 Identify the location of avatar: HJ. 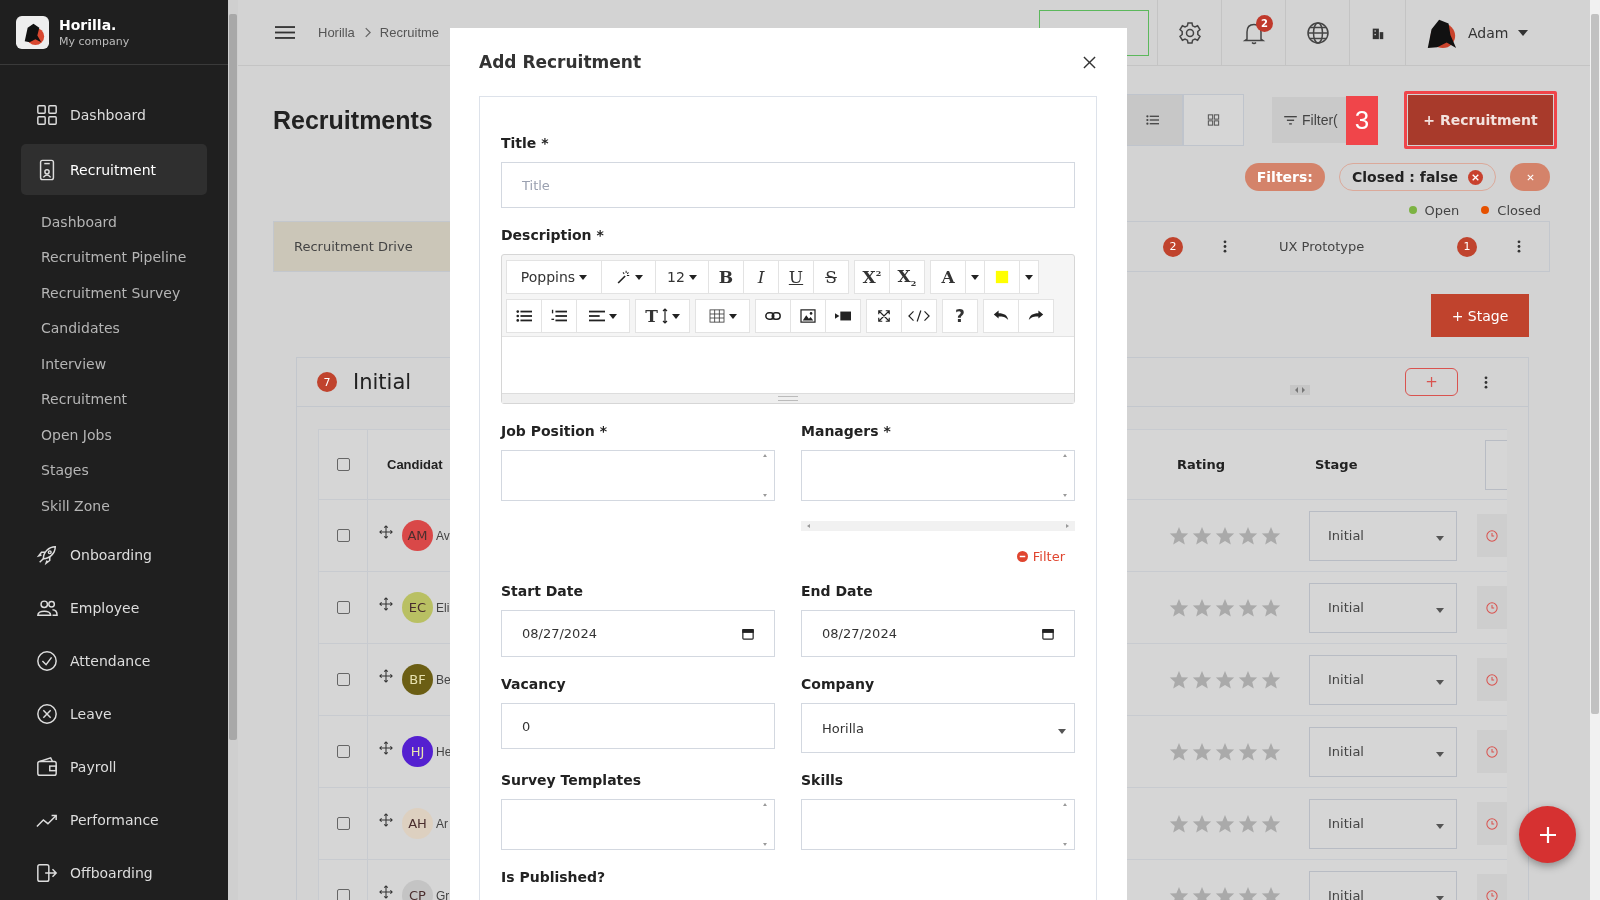
(417, 751).